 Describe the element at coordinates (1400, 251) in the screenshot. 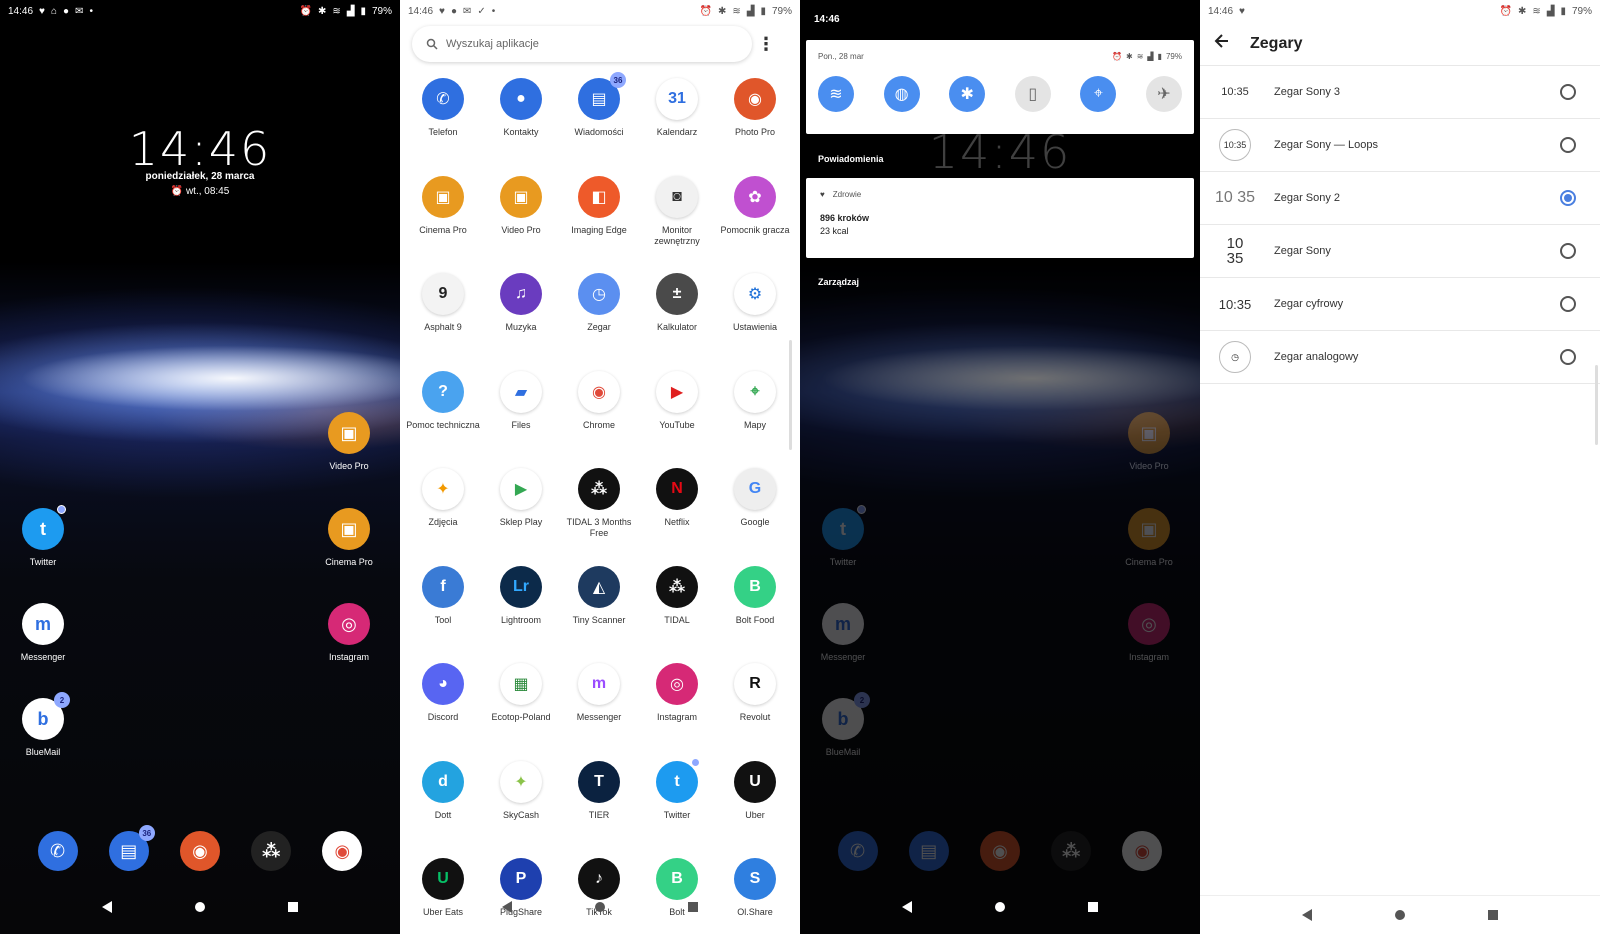

I see `clock-option: 10 35 Zegar Sony` at that location.